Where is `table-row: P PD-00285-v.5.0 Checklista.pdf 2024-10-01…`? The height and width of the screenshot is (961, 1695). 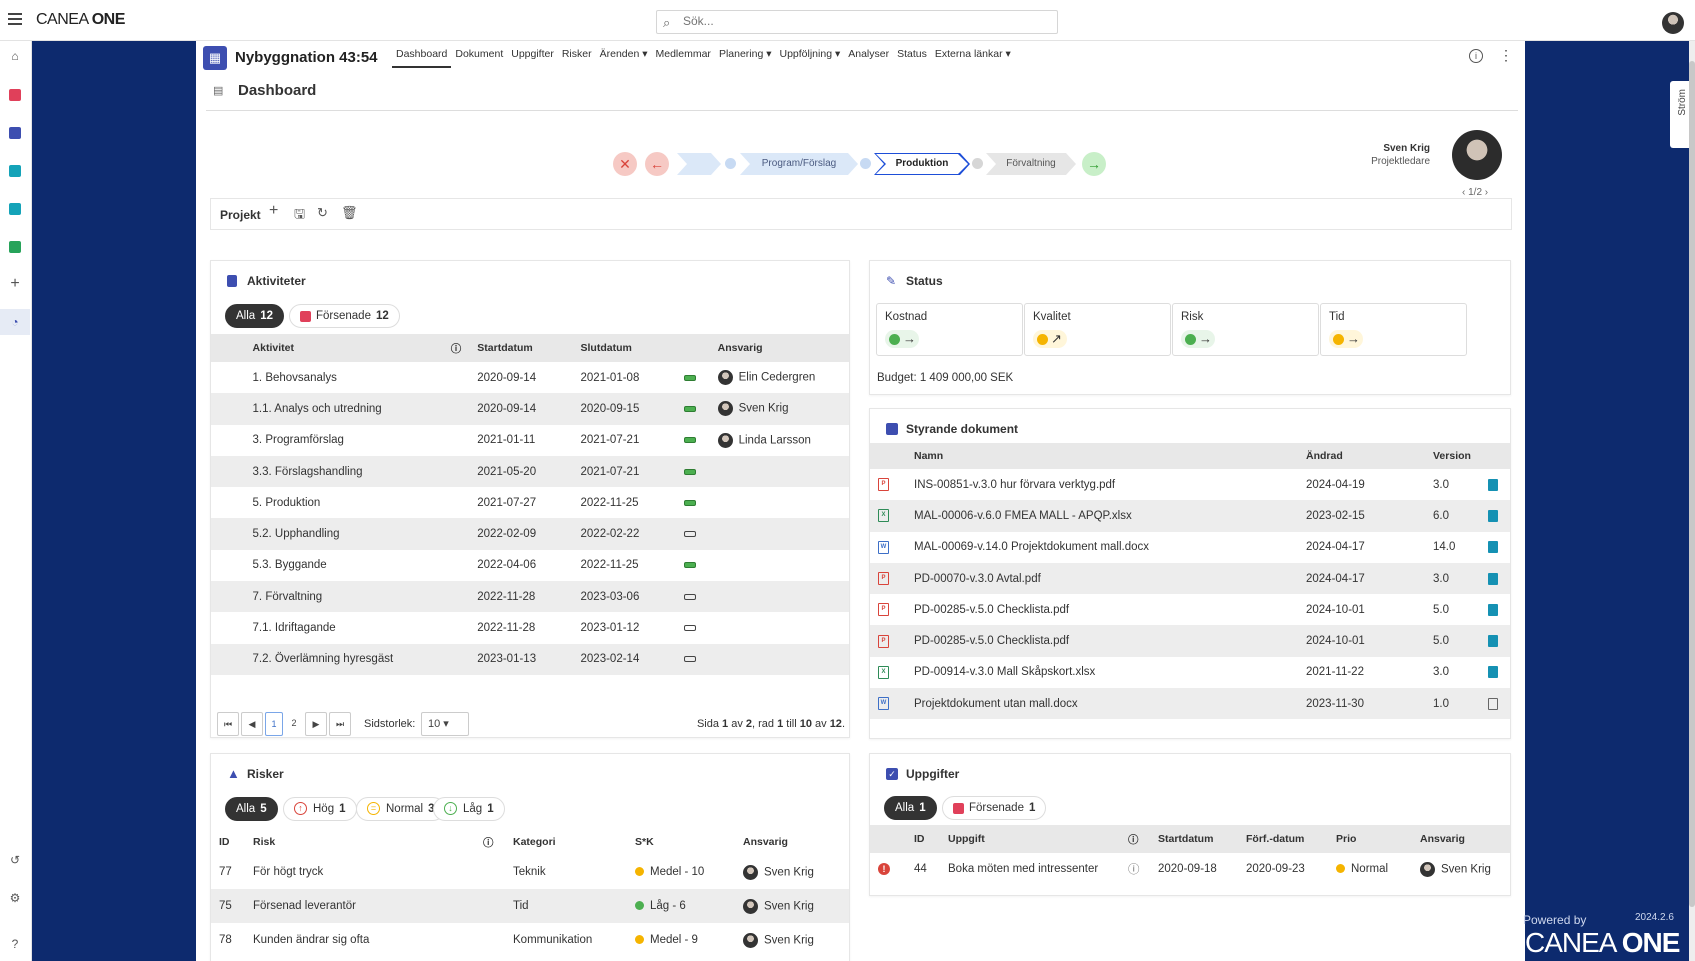 table-row: P PD-00285-v.5.0 Checklista.pdf 2024-10-01… is located at coordinates (1190, 609).